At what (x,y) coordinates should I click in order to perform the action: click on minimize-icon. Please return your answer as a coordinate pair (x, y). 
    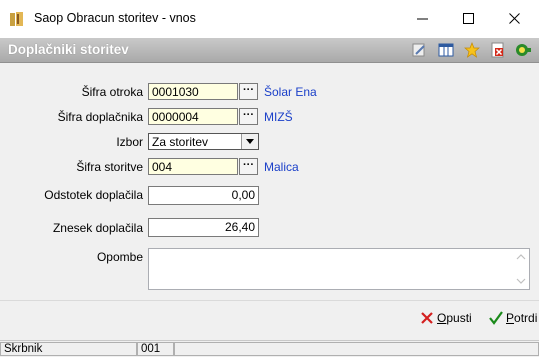
    Looking at the image, I should click on (422, 19).